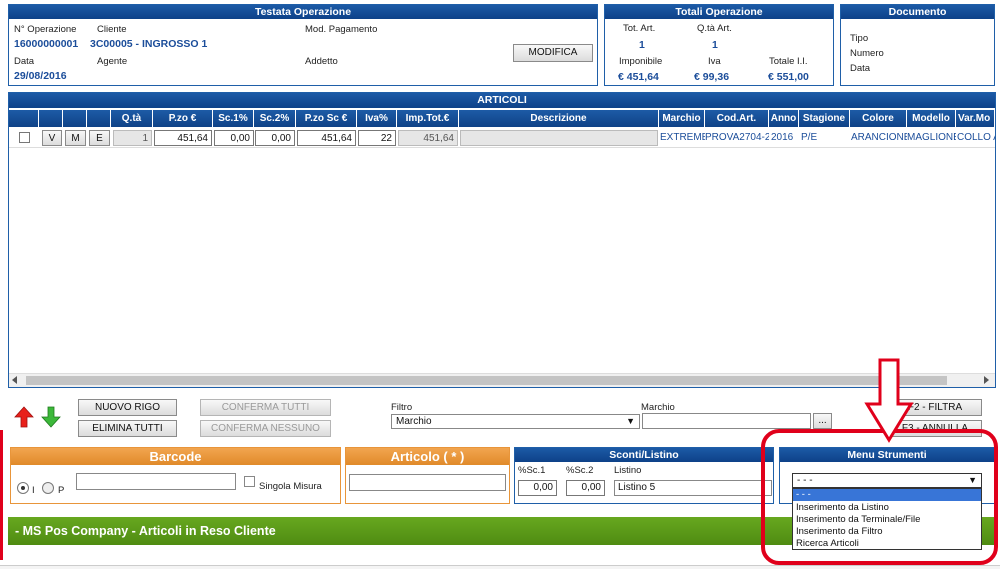 This screenshot has height=569, width=1000. What do you see at coordinates (500, 567) in the screenshot?
I see `page-bottom-border` at bounding box center [500, 567].